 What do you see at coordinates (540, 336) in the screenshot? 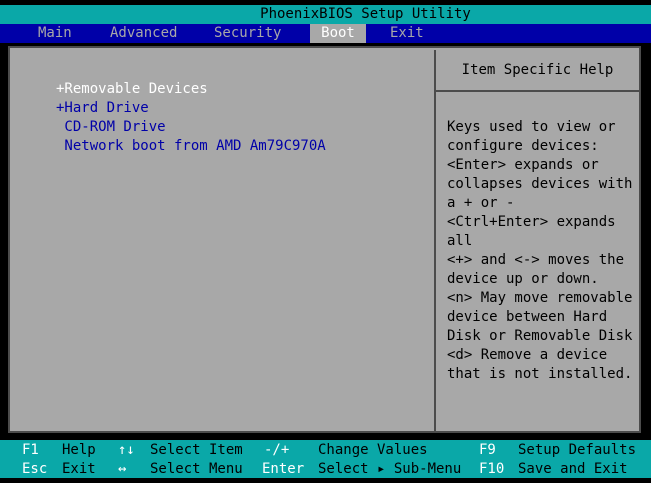
I see `help-line: Disk or Removable Disk` at bounding box center [540, 336].